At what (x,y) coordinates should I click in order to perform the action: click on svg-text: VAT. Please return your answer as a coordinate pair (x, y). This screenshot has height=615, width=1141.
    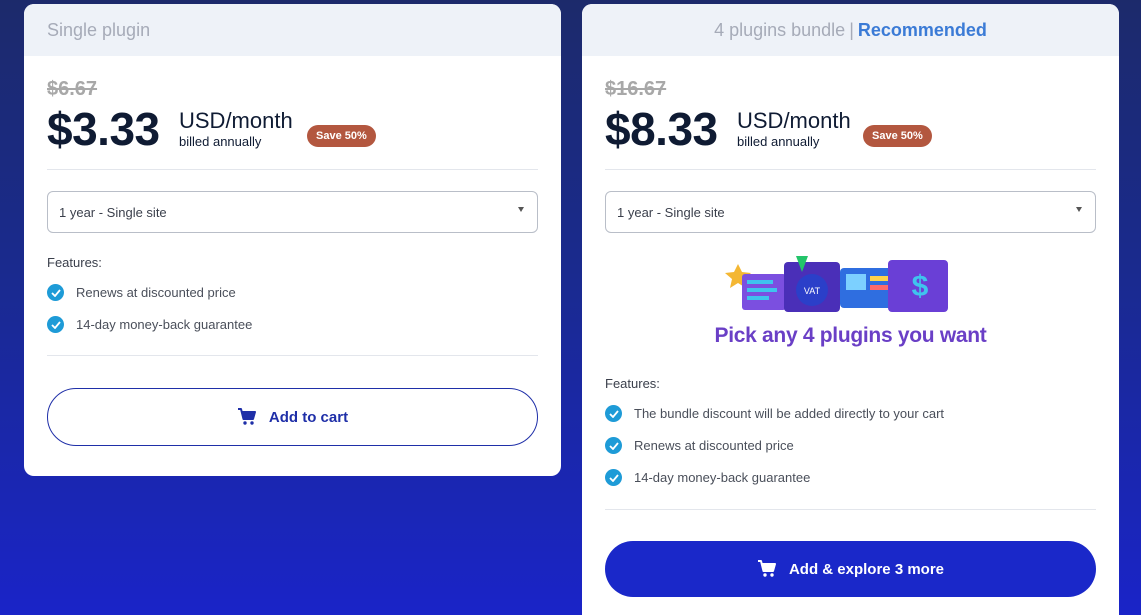
    Looking at the image, I should click on (812, 291).